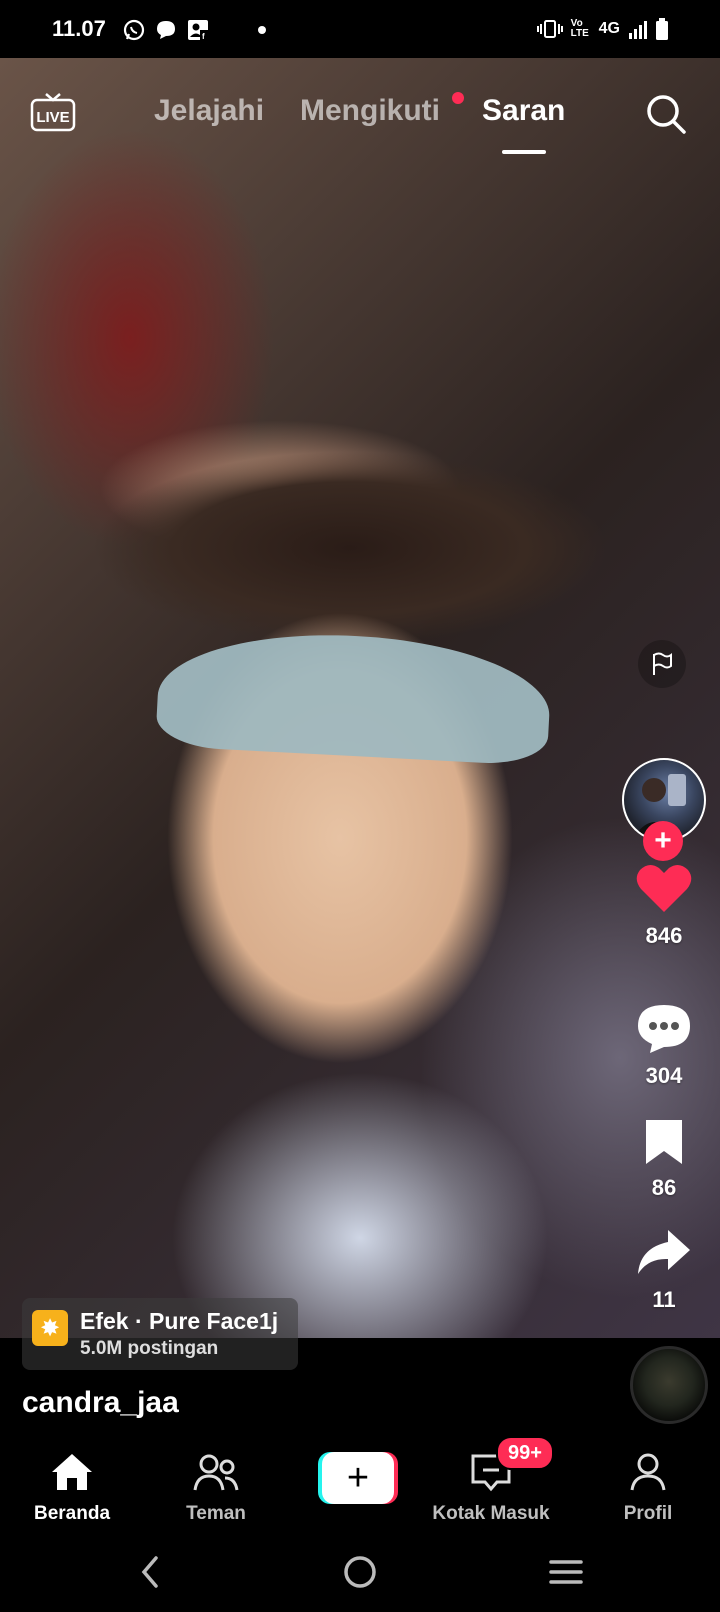 The width and height of the screenshot is (720, 1612). I want to click on back-icon, so click(151, 1572).